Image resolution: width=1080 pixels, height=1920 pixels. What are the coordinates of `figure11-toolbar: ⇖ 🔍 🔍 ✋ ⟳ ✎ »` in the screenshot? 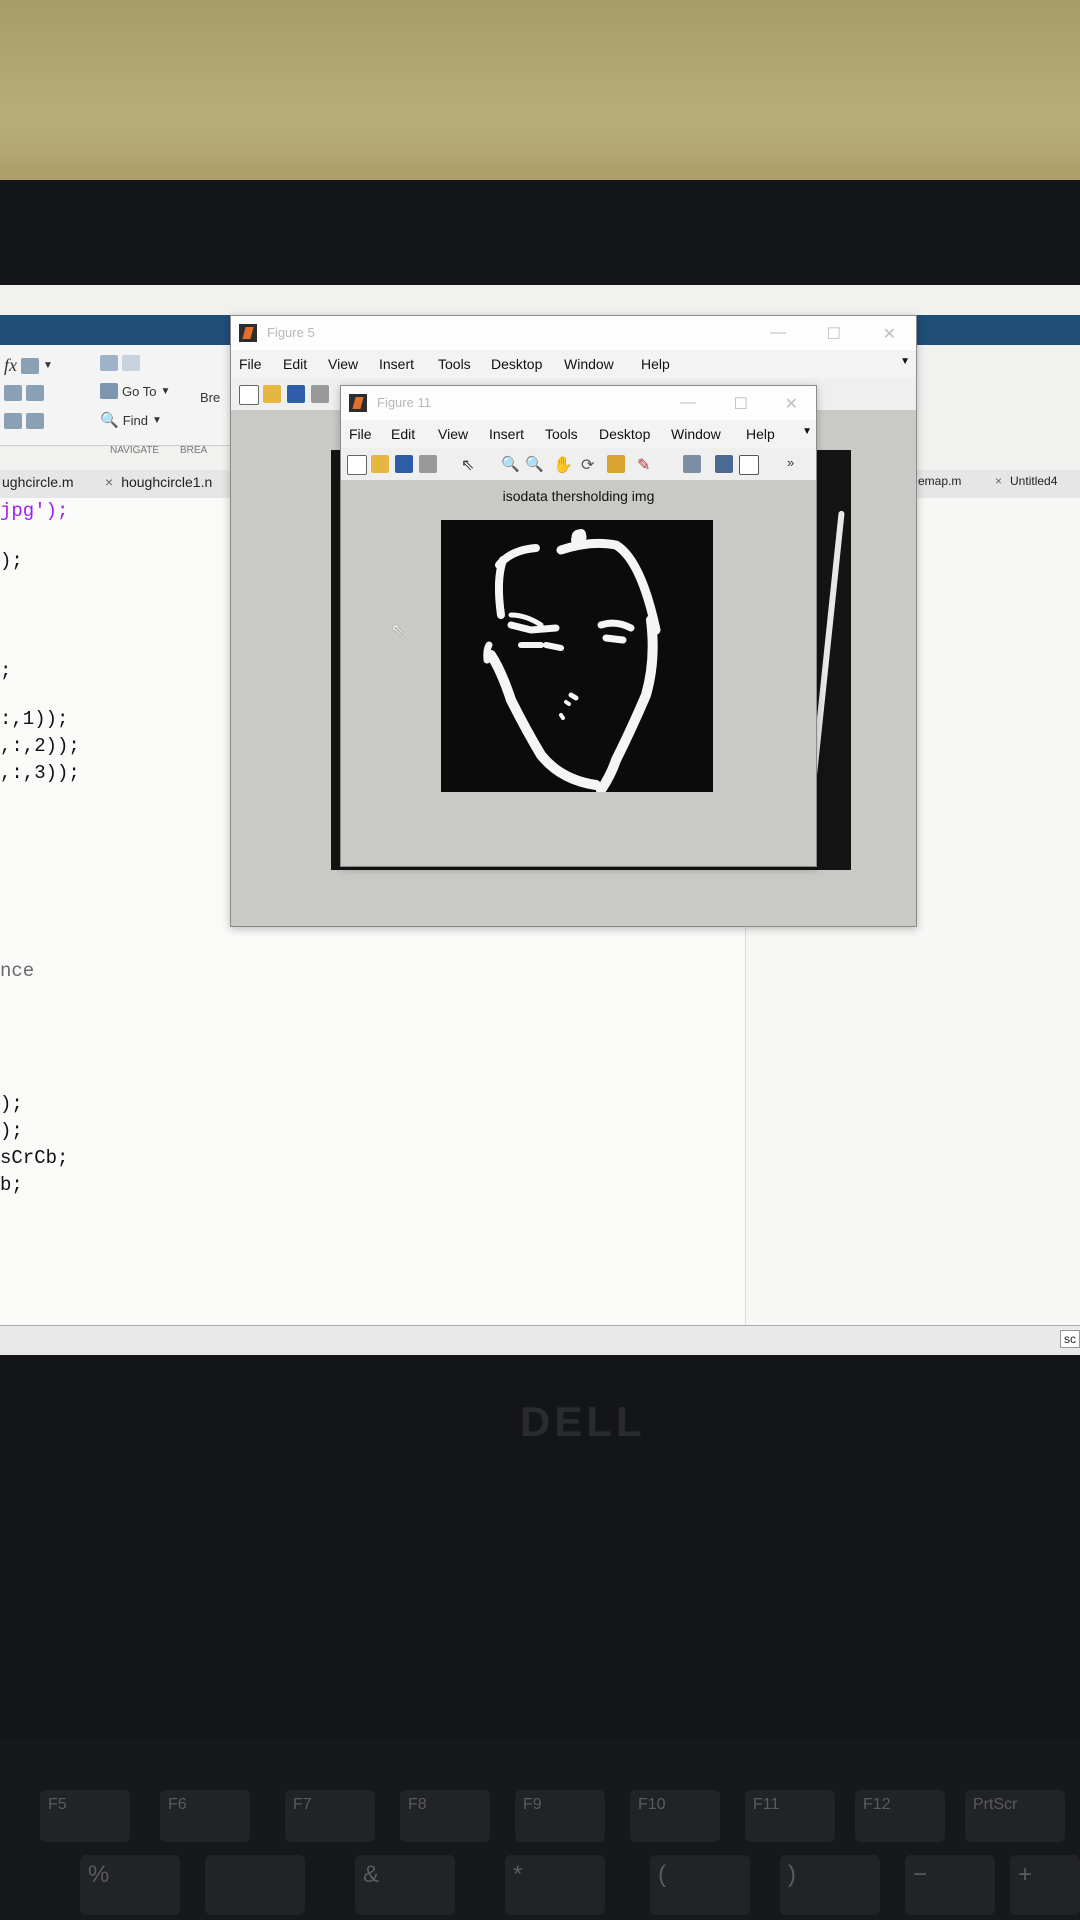 It's located at (578, 464).